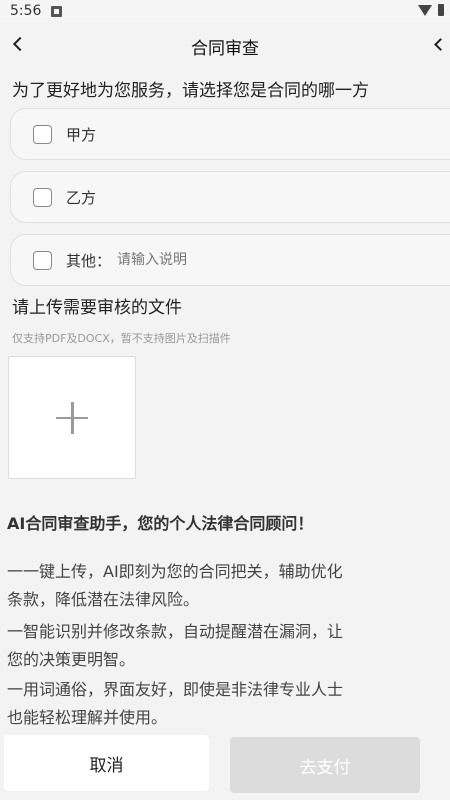 The width and height of the screenshot is (450, 800). I want to click on promo-title: AI合同审查助手，您的个人法律合同顾问！, so click(160, 523).